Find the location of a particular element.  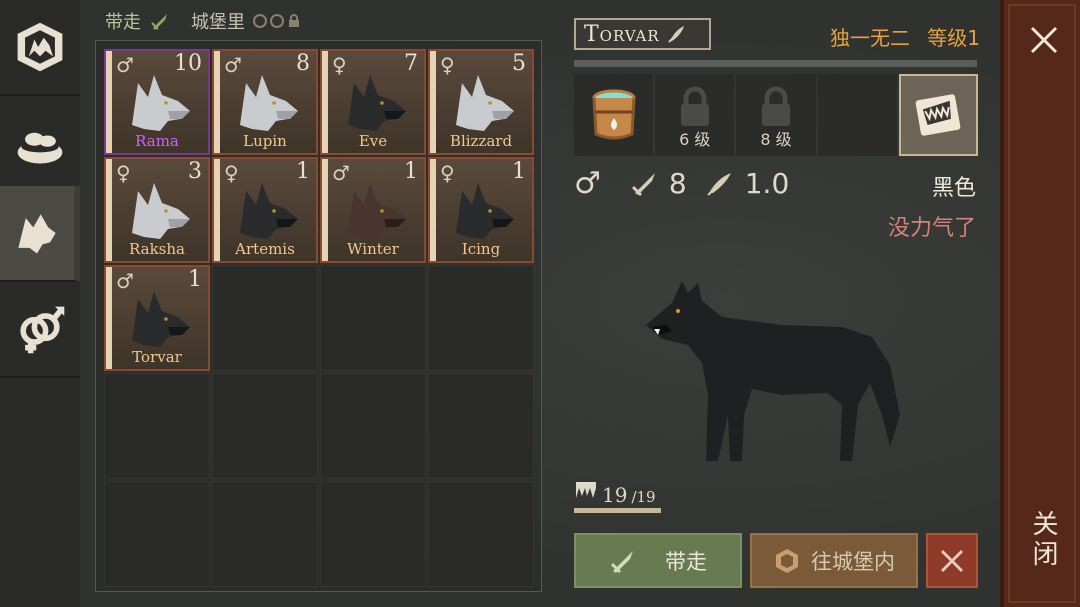

wolf-card: ♀ 3 Raksha is located at coordinates (157, 210).